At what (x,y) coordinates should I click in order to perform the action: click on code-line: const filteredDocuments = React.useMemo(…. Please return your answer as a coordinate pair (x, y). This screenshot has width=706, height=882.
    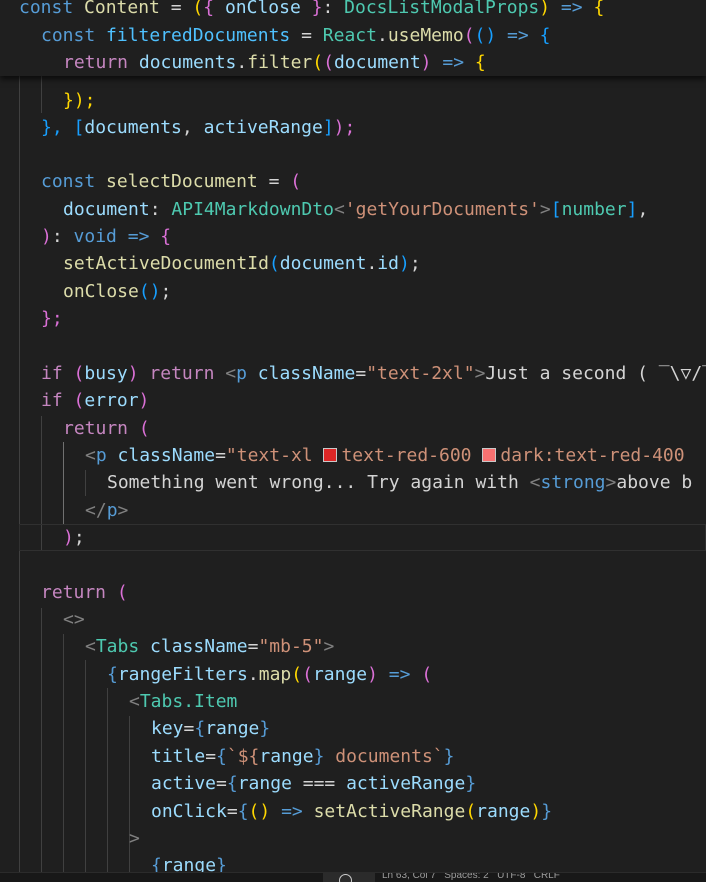
    Looking at the image, I should click on (295, 35).